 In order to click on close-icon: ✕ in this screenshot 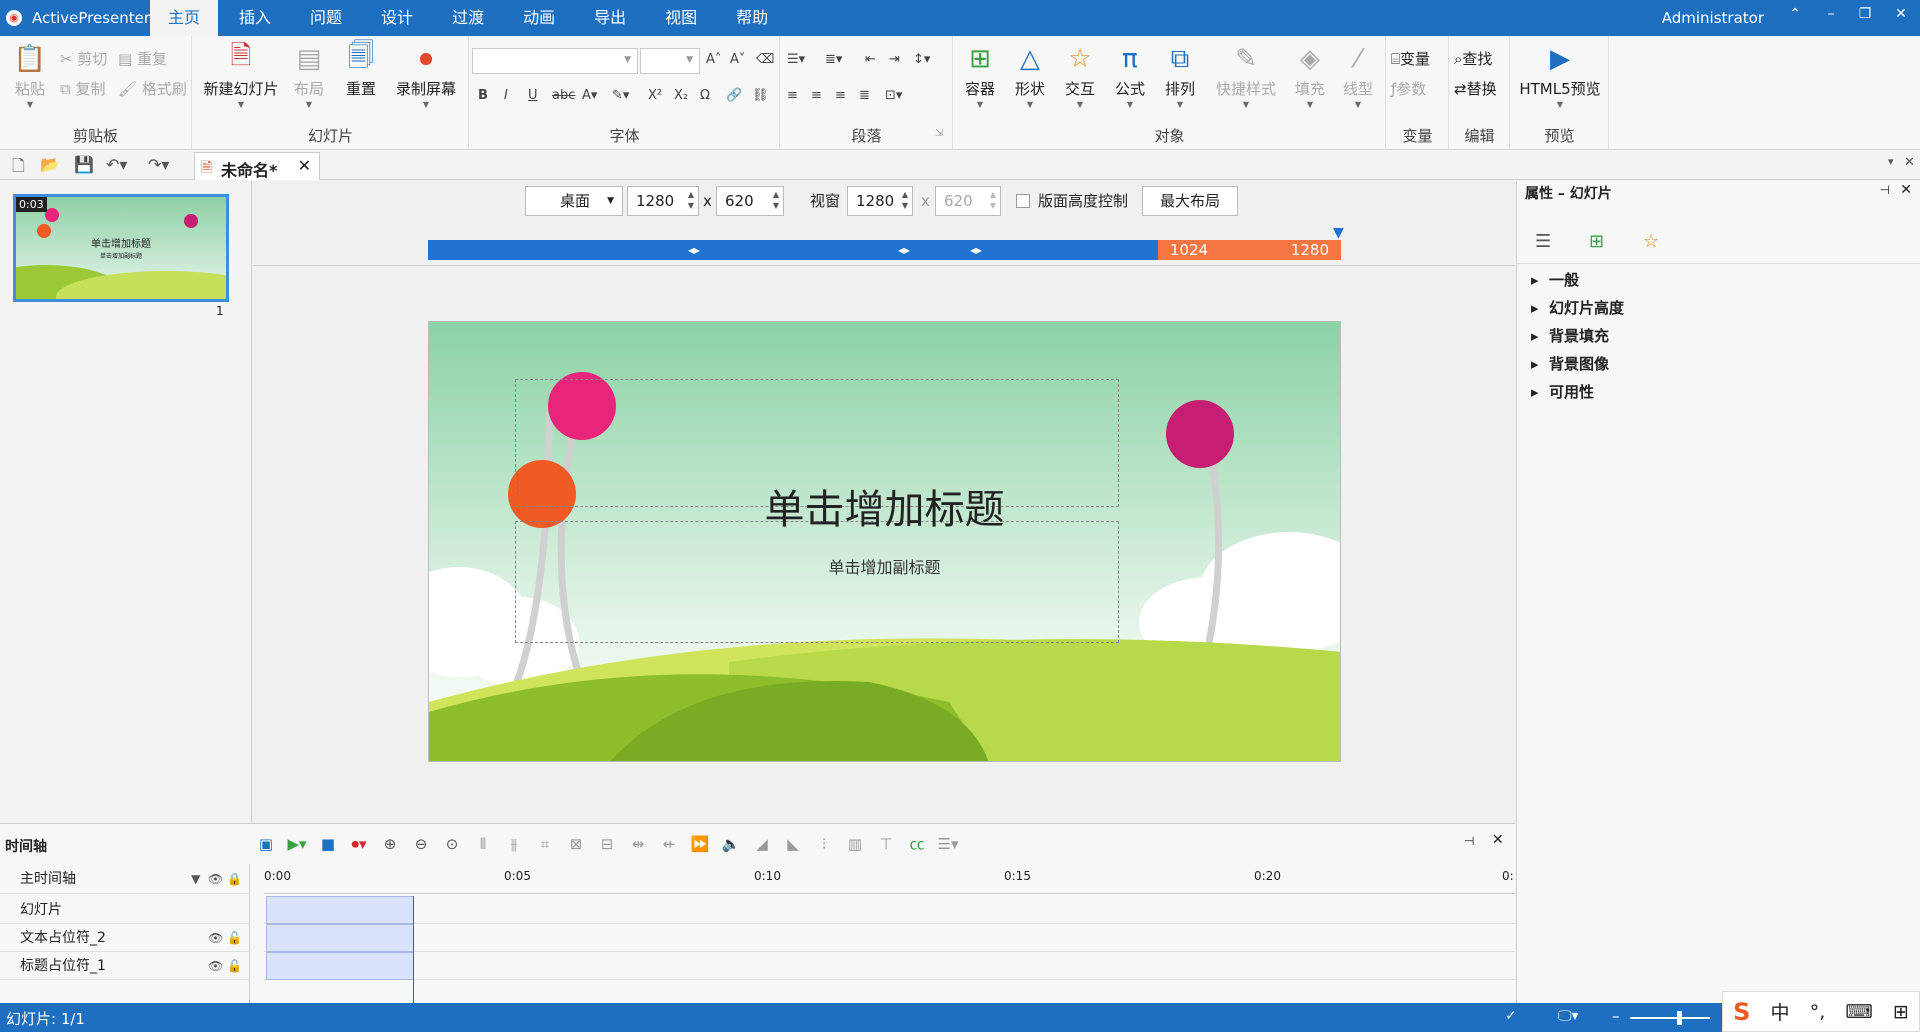, I will do `click(1901, 14)`.